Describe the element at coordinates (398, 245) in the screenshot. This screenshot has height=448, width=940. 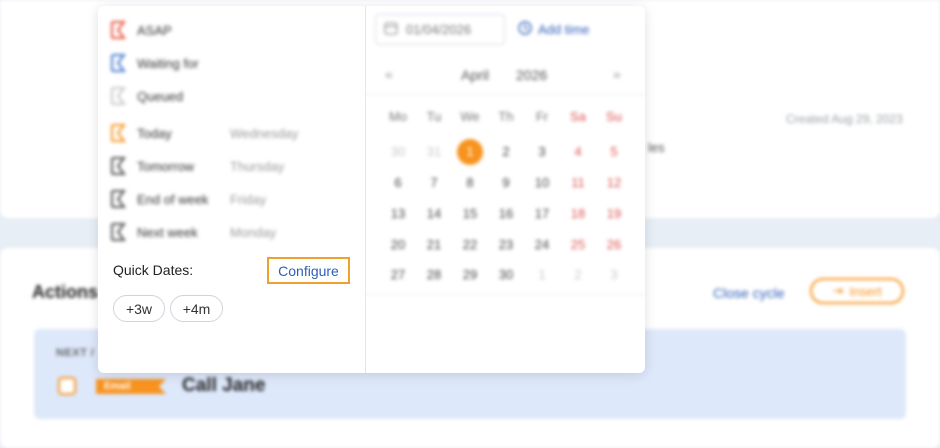
I see `calendar-day: 20` at that location.